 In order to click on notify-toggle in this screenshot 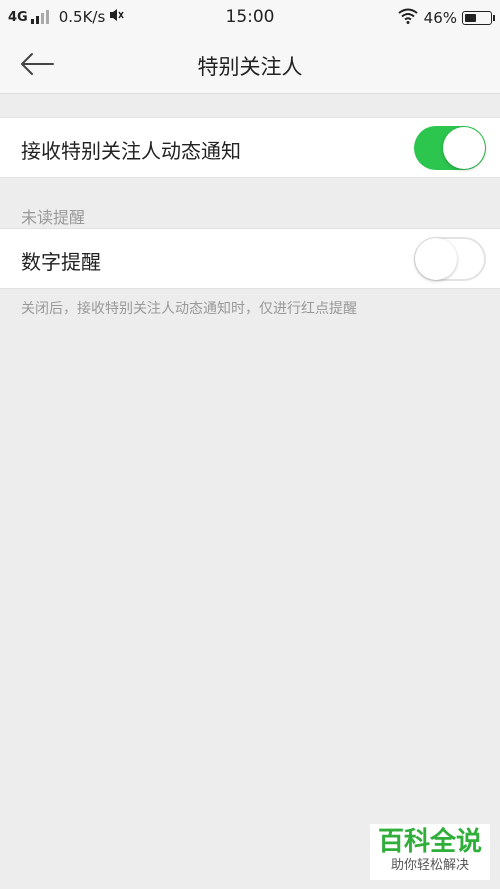, I will do `click(450, 148)`.